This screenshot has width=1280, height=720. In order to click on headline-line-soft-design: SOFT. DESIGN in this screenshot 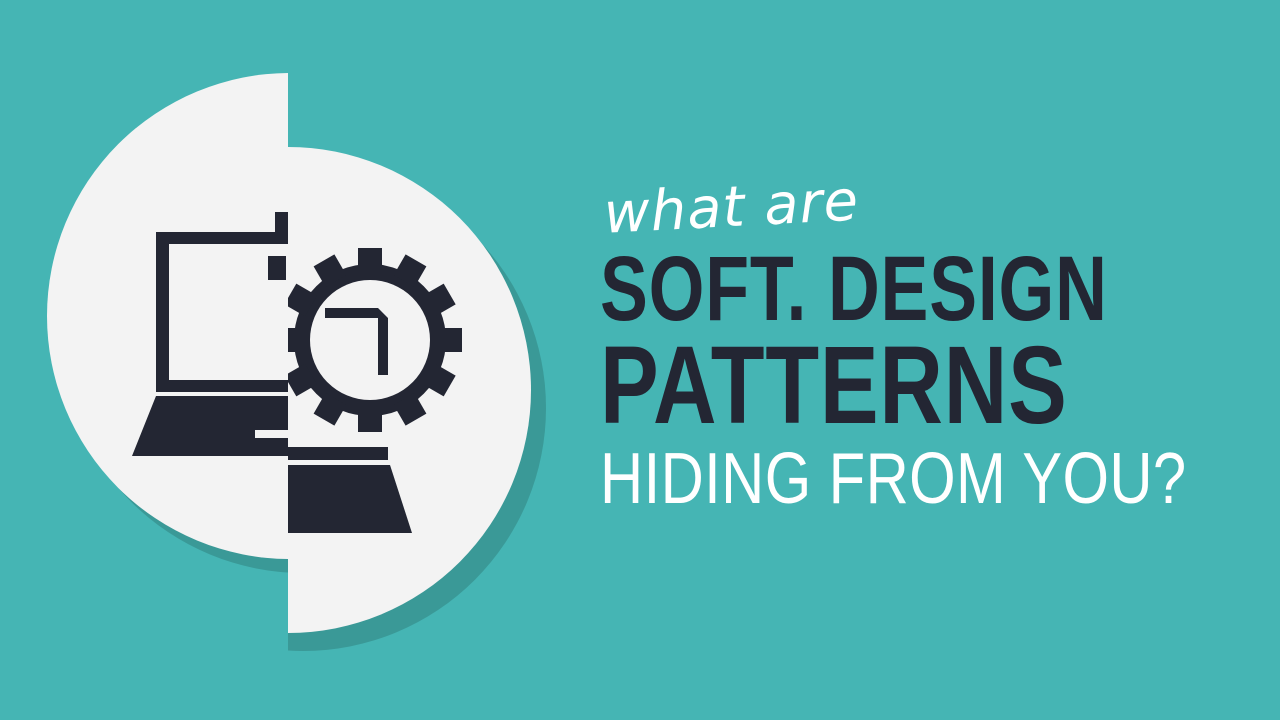, I will do `click(854, 289)`.